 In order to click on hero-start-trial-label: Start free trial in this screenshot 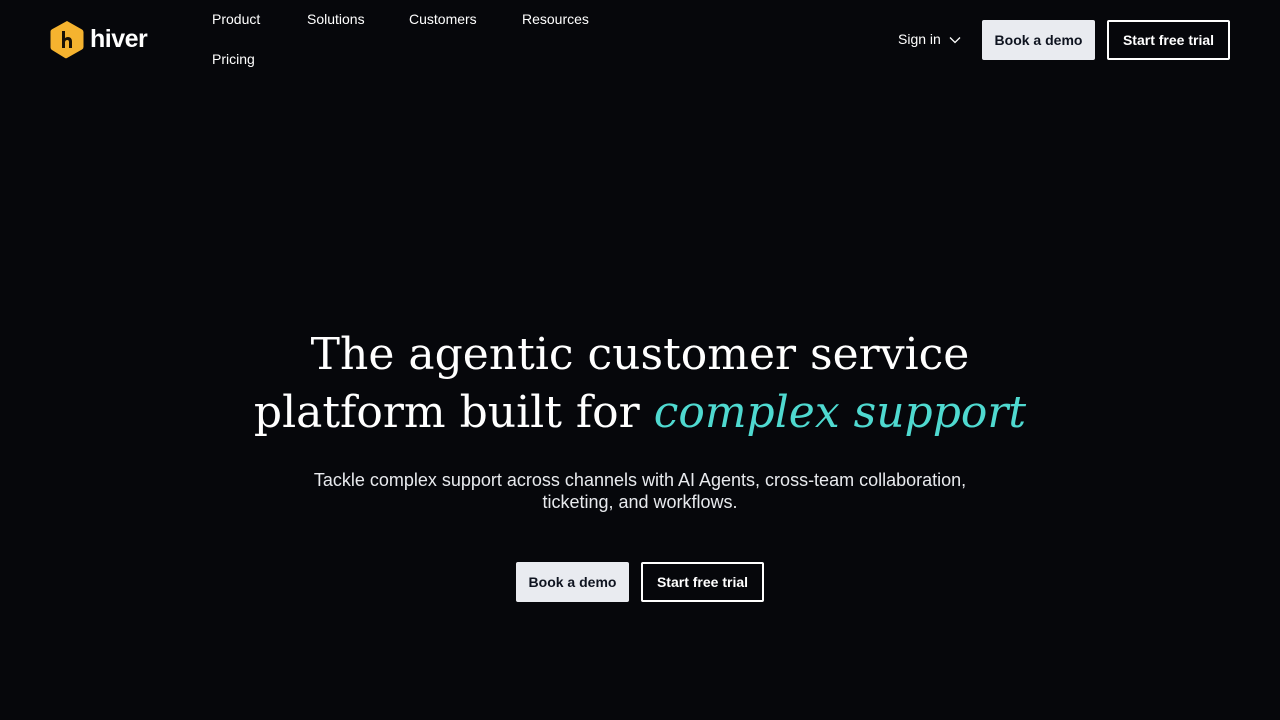, I will do `click(702, 582)`.